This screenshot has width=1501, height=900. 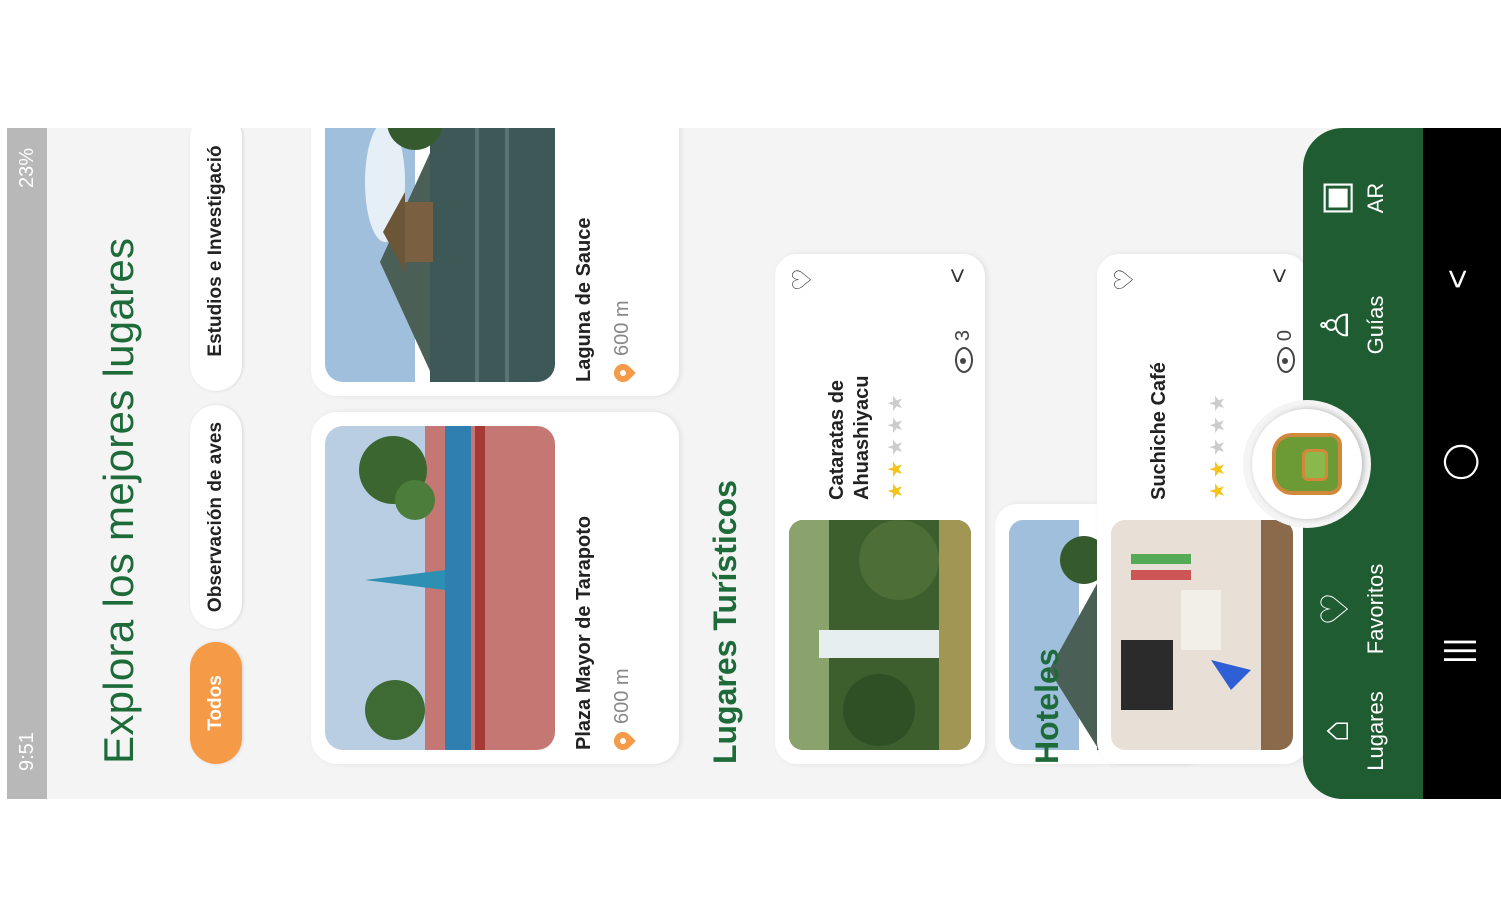 What do you see at coordinates (1285, 336) in the screenshot?
I see `views-number: 0` at bounding box center [1285, 336].